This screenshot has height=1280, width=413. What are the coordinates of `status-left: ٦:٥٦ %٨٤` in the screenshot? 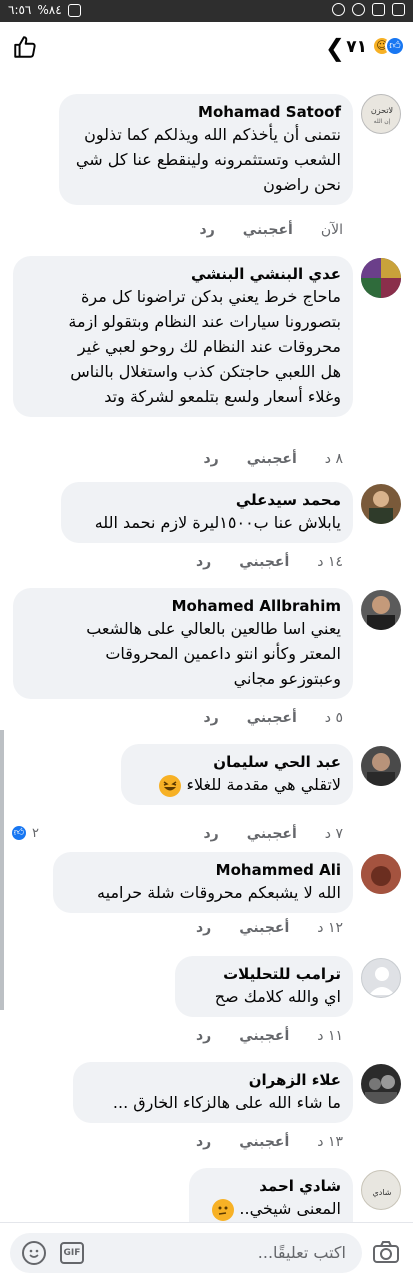 It's located at (44, 10).